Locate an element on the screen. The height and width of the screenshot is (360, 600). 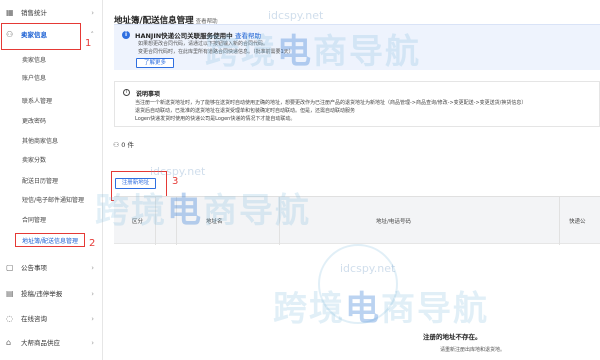
address-table-header: 区分 地址名 地址/电话号码 快递公 is located at coordinates (357, 220).